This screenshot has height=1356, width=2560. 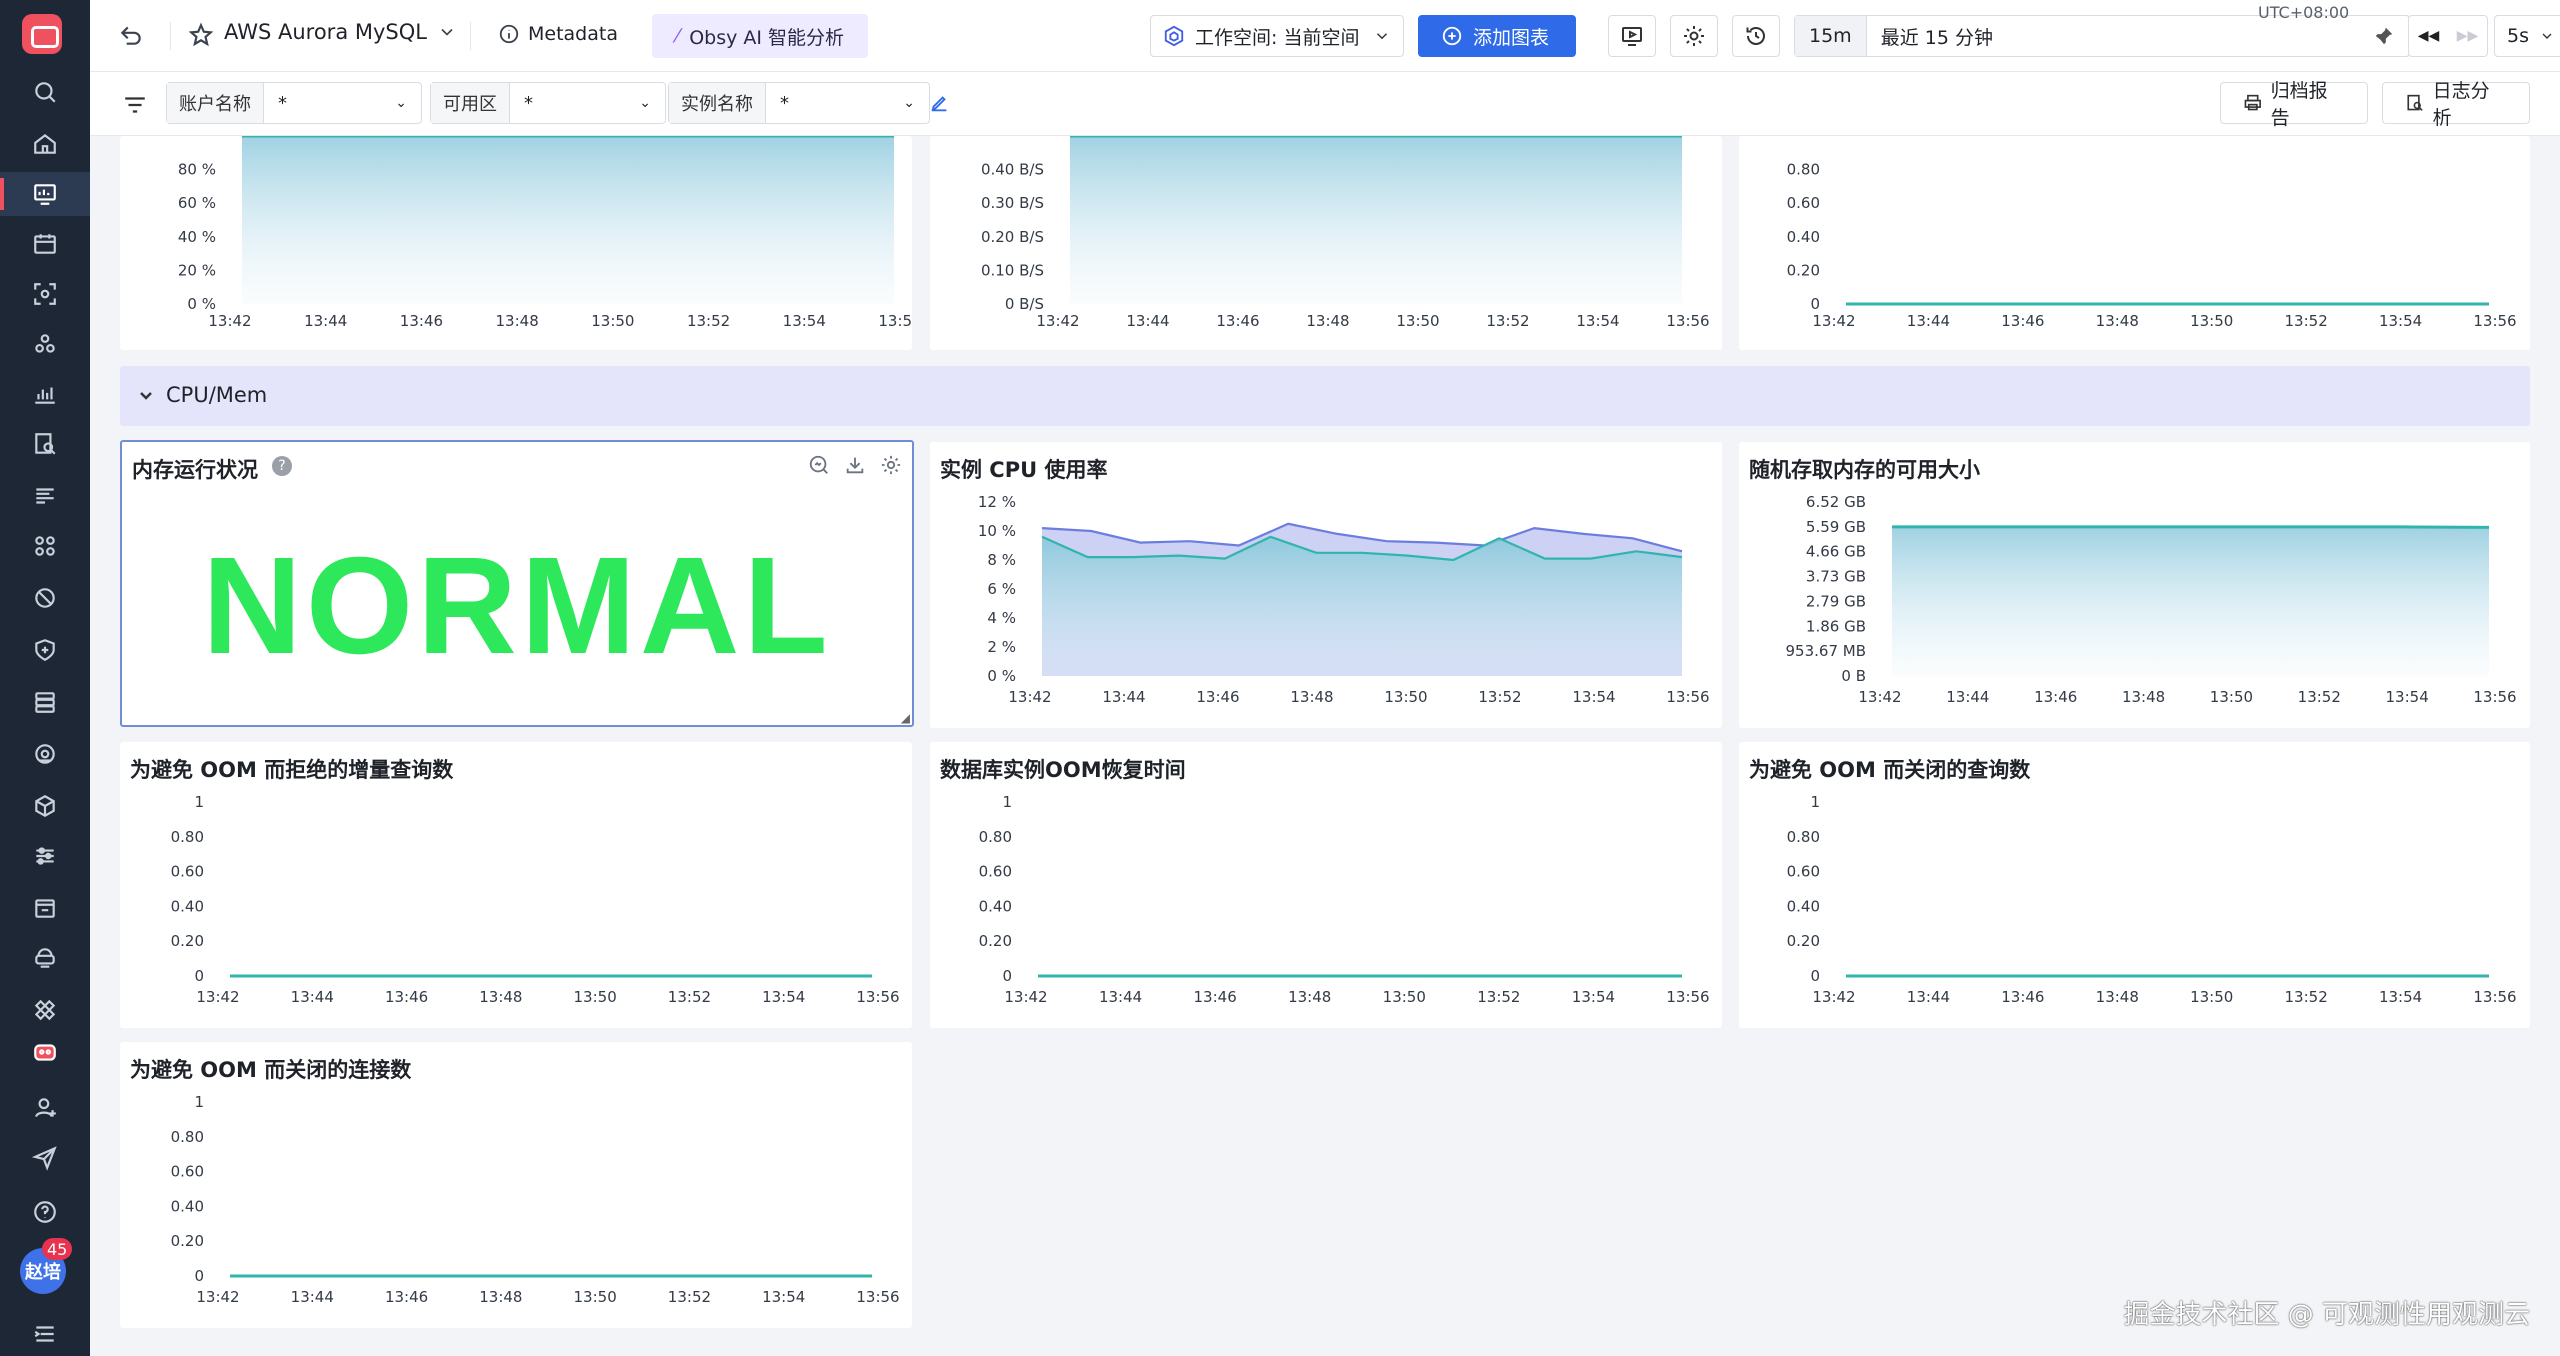 What do you see at coordinates (45, 294) in the screenshot?
I see `nav-scan` at bounding box center [45, 294].